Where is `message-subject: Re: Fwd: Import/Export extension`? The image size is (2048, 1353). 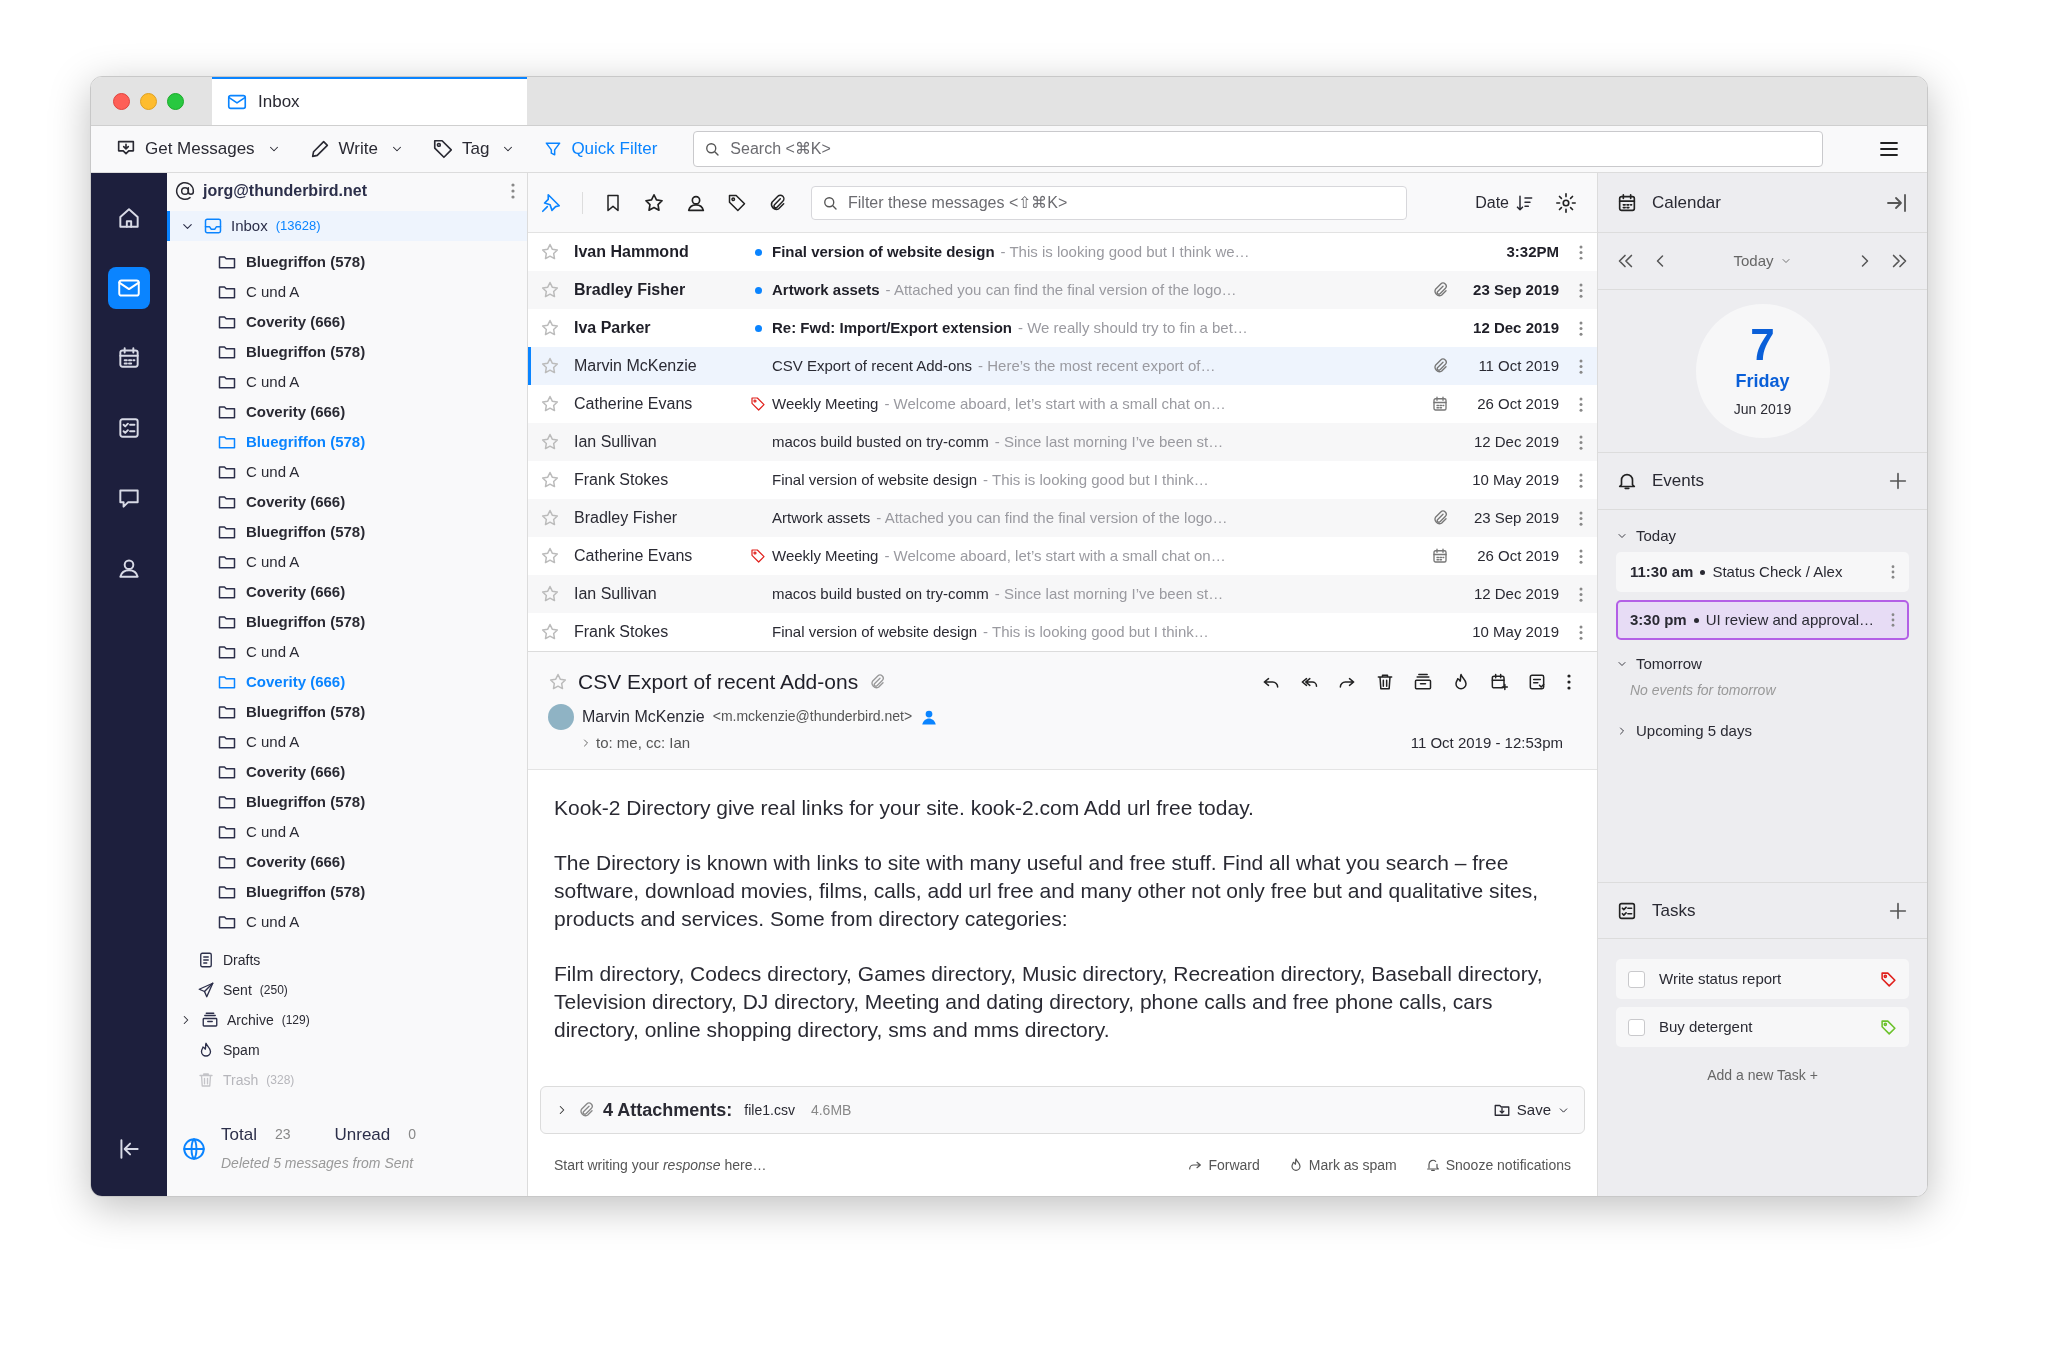
message-subject: Re: Fwd: Import/Export extension is located at coordinates (892, 327).